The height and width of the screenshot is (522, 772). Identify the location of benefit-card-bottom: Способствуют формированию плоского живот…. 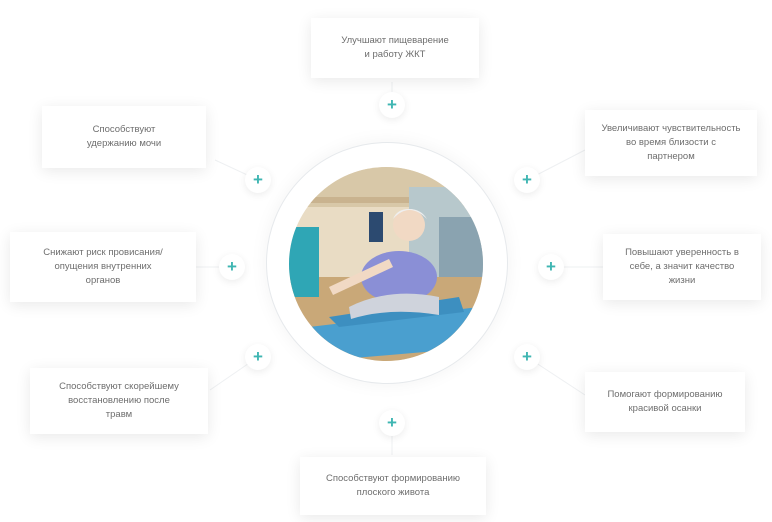
(393, 486).